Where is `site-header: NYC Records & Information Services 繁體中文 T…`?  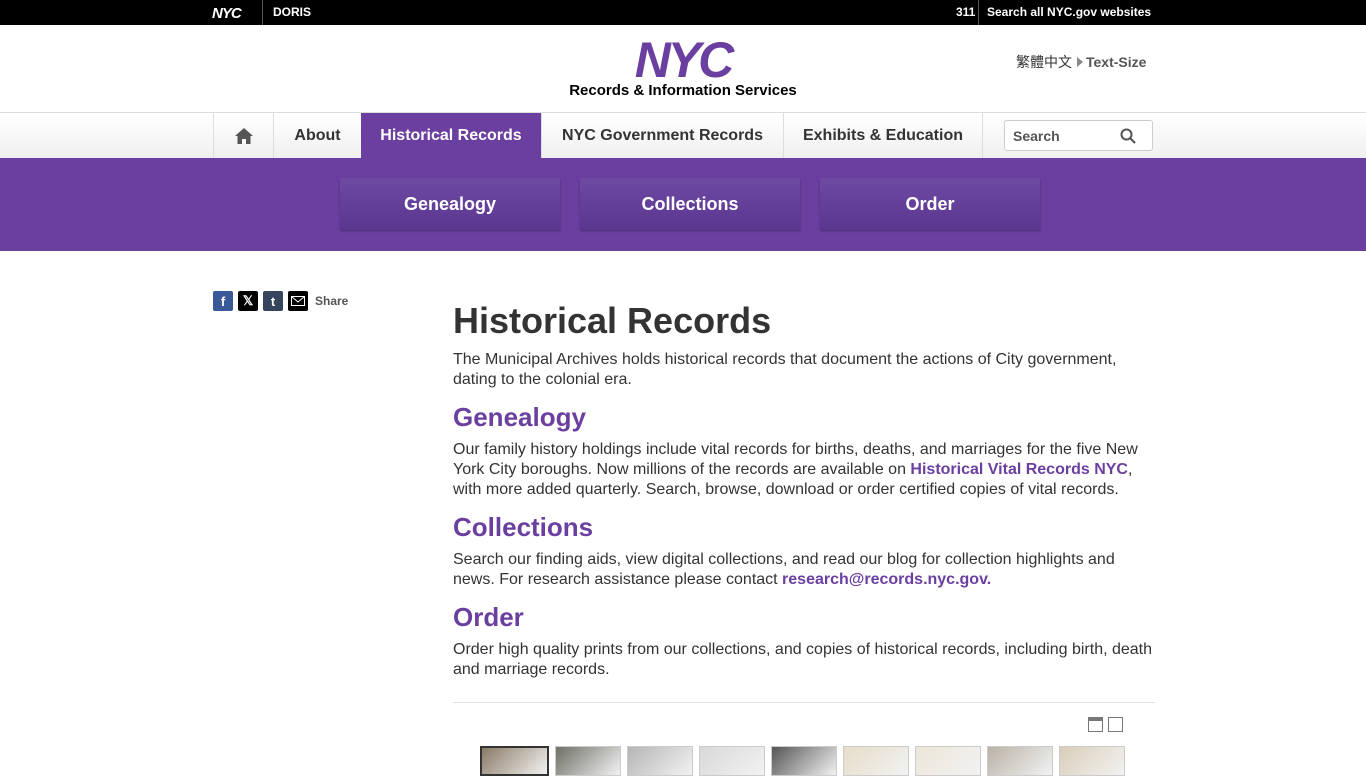 site-header: NYC Records & Information Services 繁體中文 T… is located at coordinates (683, 69).